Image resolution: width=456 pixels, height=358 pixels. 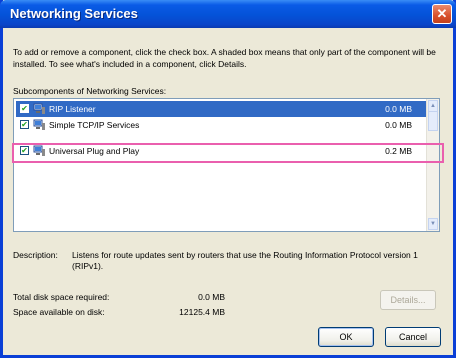 I want to click on close-button: ✕, so click(x=442, y=14).